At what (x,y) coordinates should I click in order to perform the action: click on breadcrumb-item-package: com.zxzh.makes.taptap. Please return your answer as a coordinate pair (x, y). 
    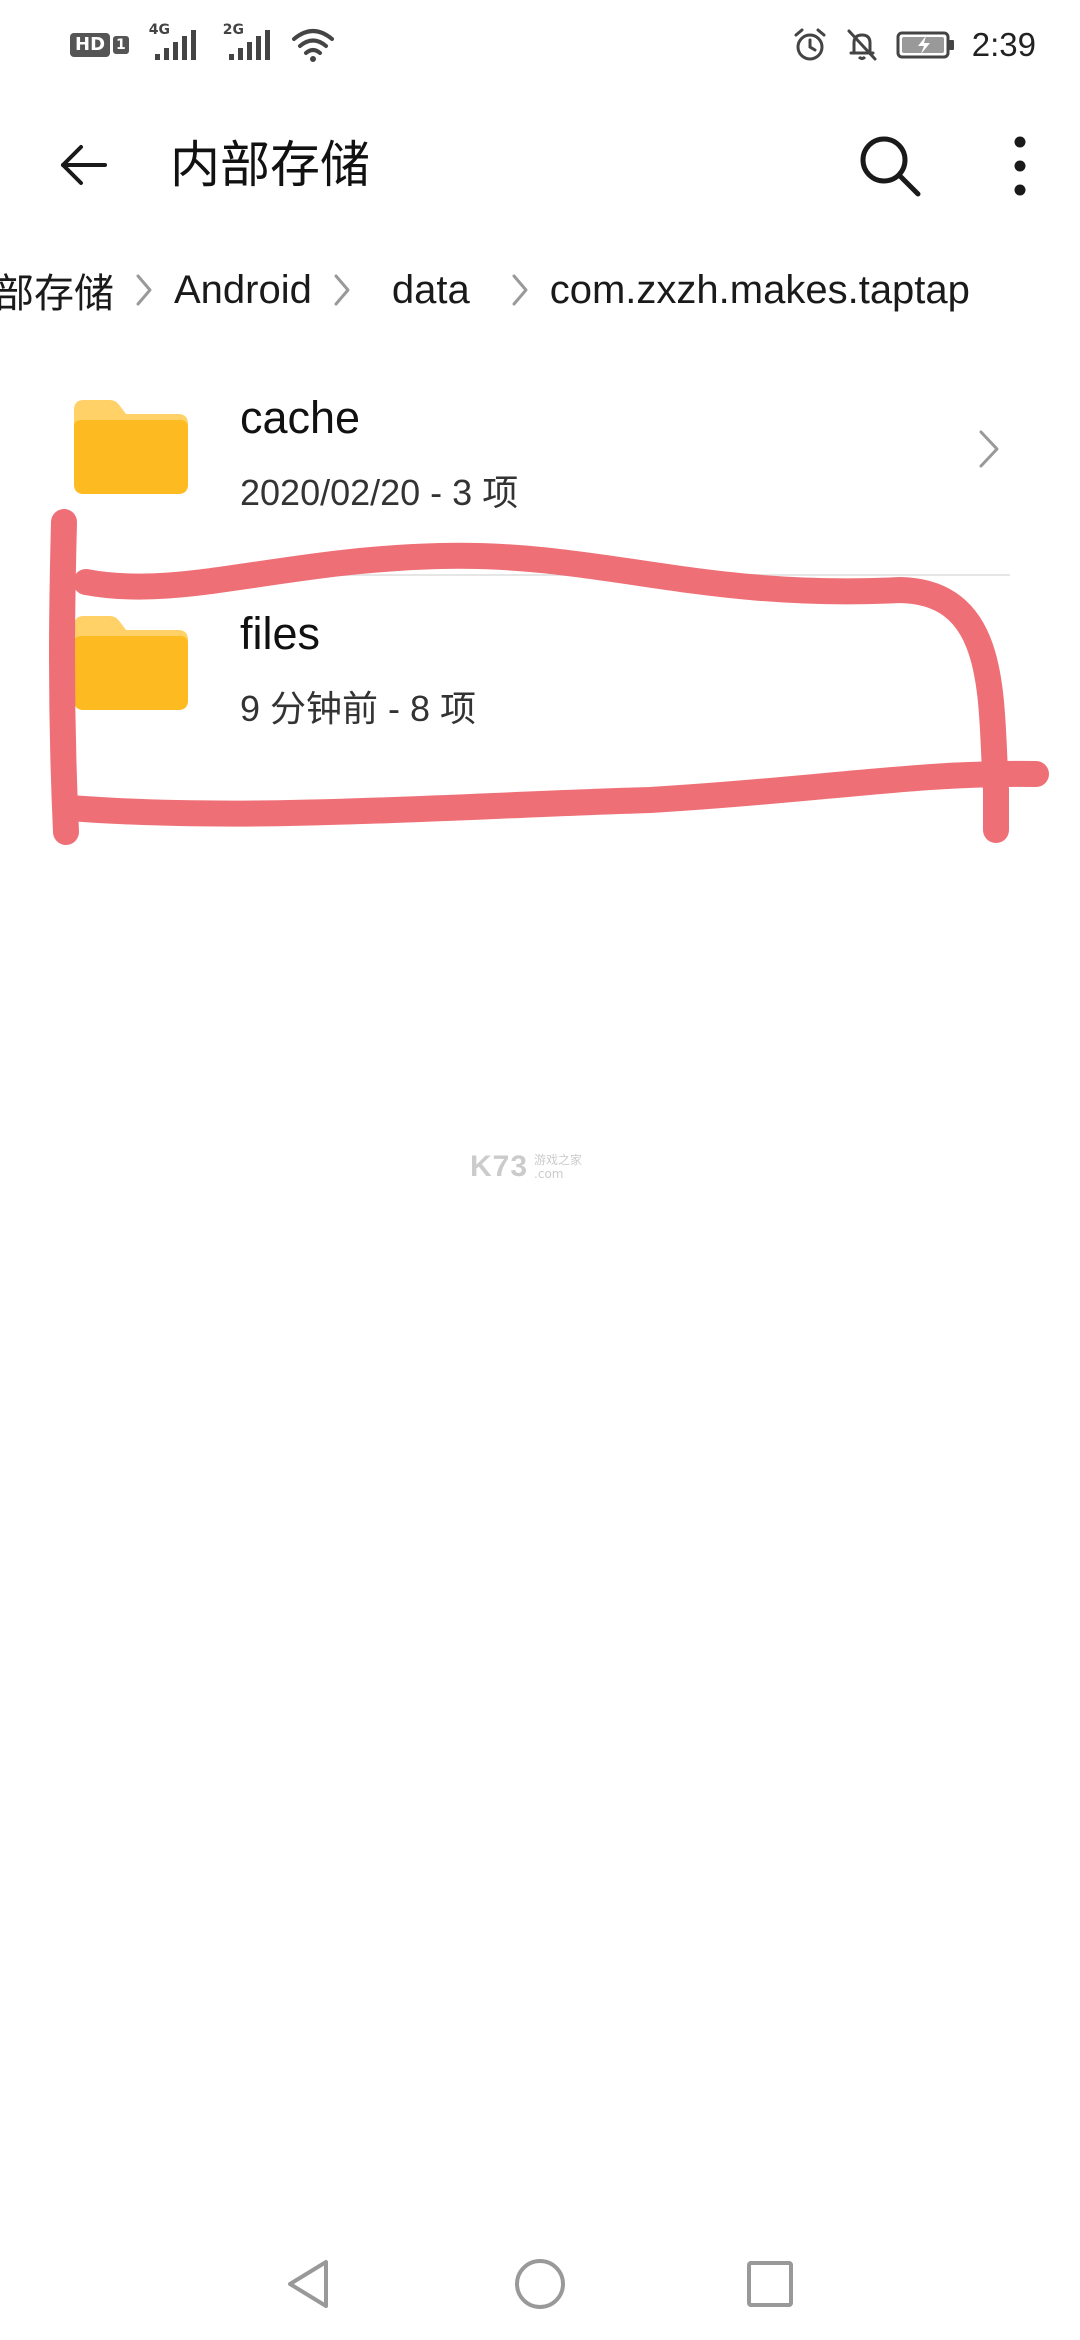
    Looking at the image, I should click on (760, 290).